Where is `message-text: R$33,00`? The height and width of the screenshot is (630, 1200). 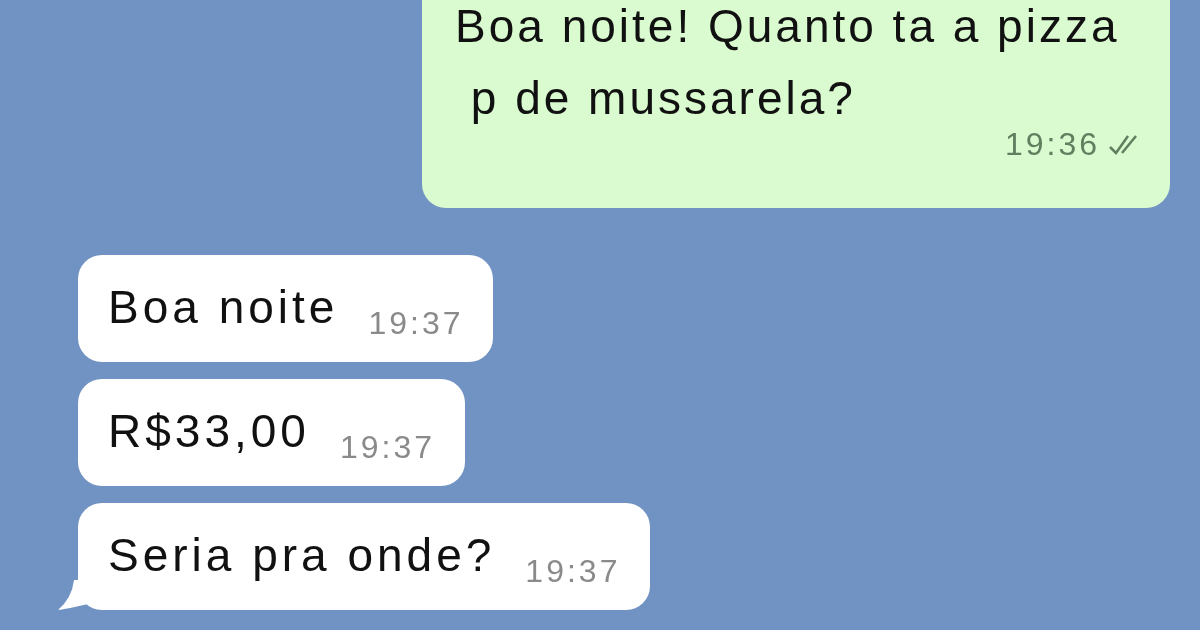
message-text: R$33,00 is located at coordinates (209, 430).